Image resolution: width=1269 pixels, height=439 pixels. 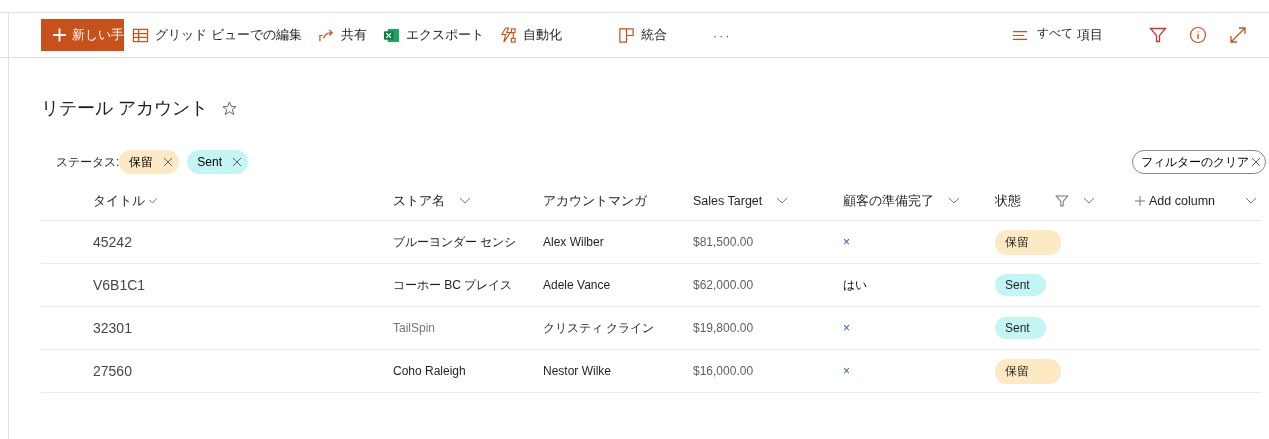 What do you see at coordinates (153, 201) in the screenshot?
I see `sort-icon` at bounding box center [153, 201].